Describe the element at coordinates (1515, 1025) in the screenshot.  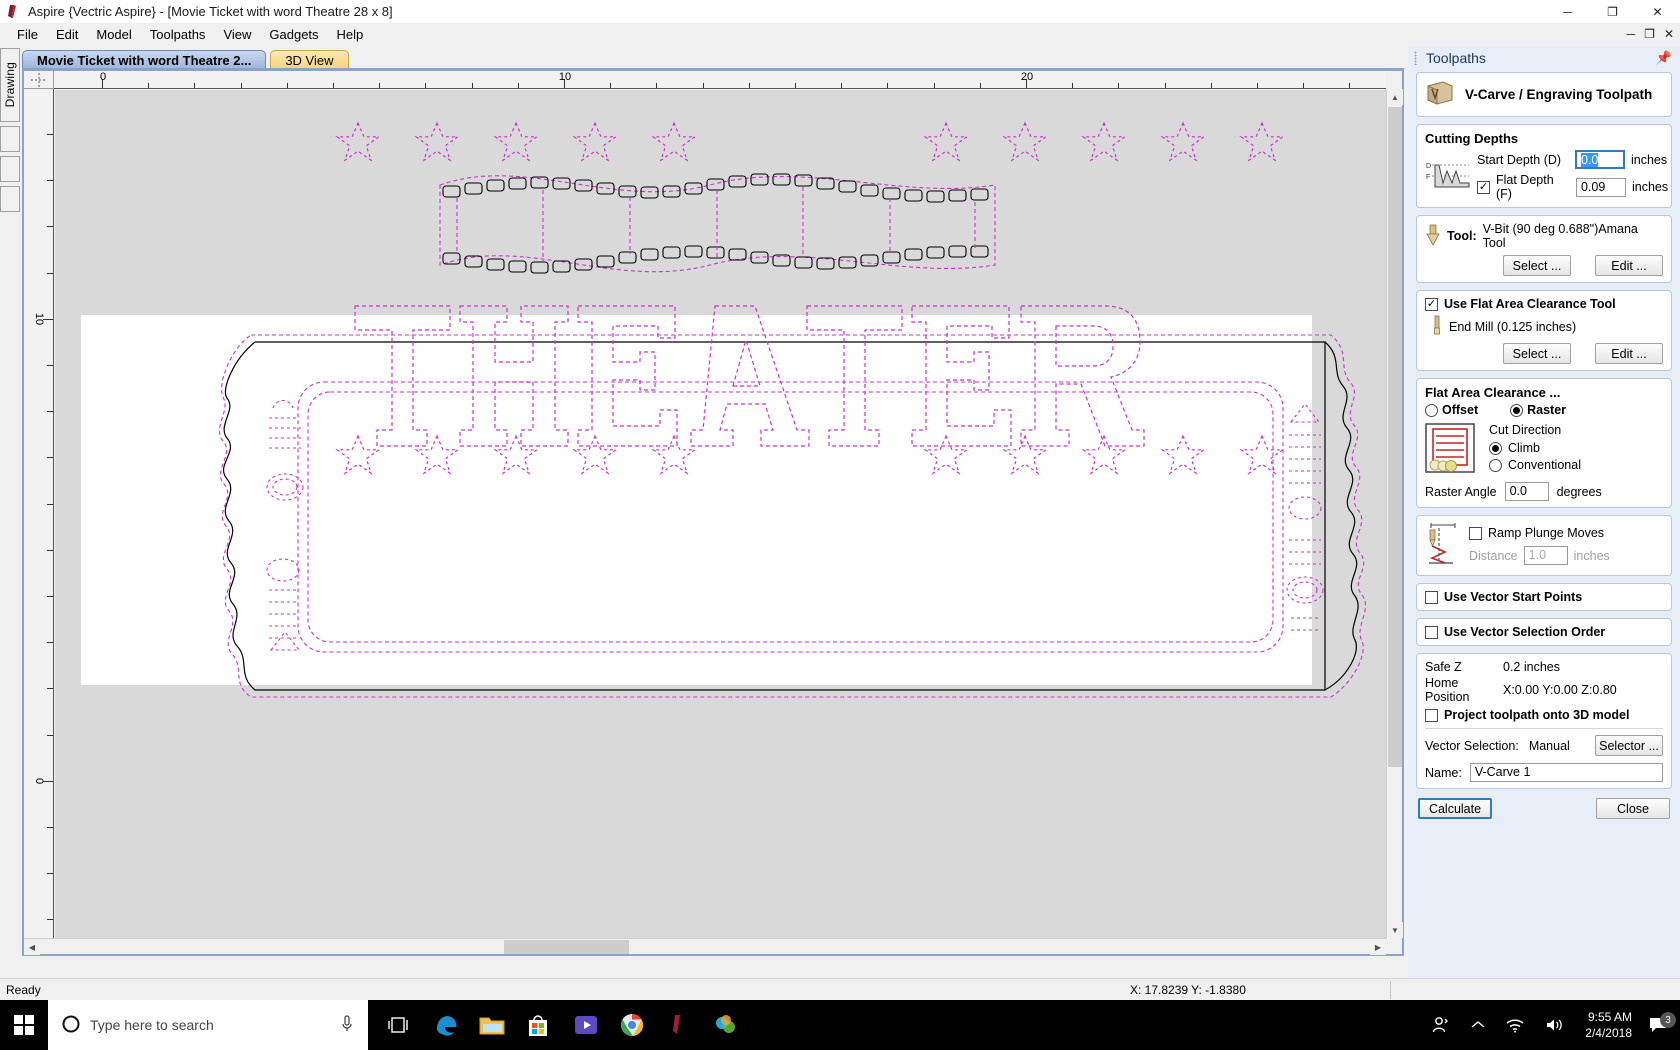
I see `wifi-icon` at that location.